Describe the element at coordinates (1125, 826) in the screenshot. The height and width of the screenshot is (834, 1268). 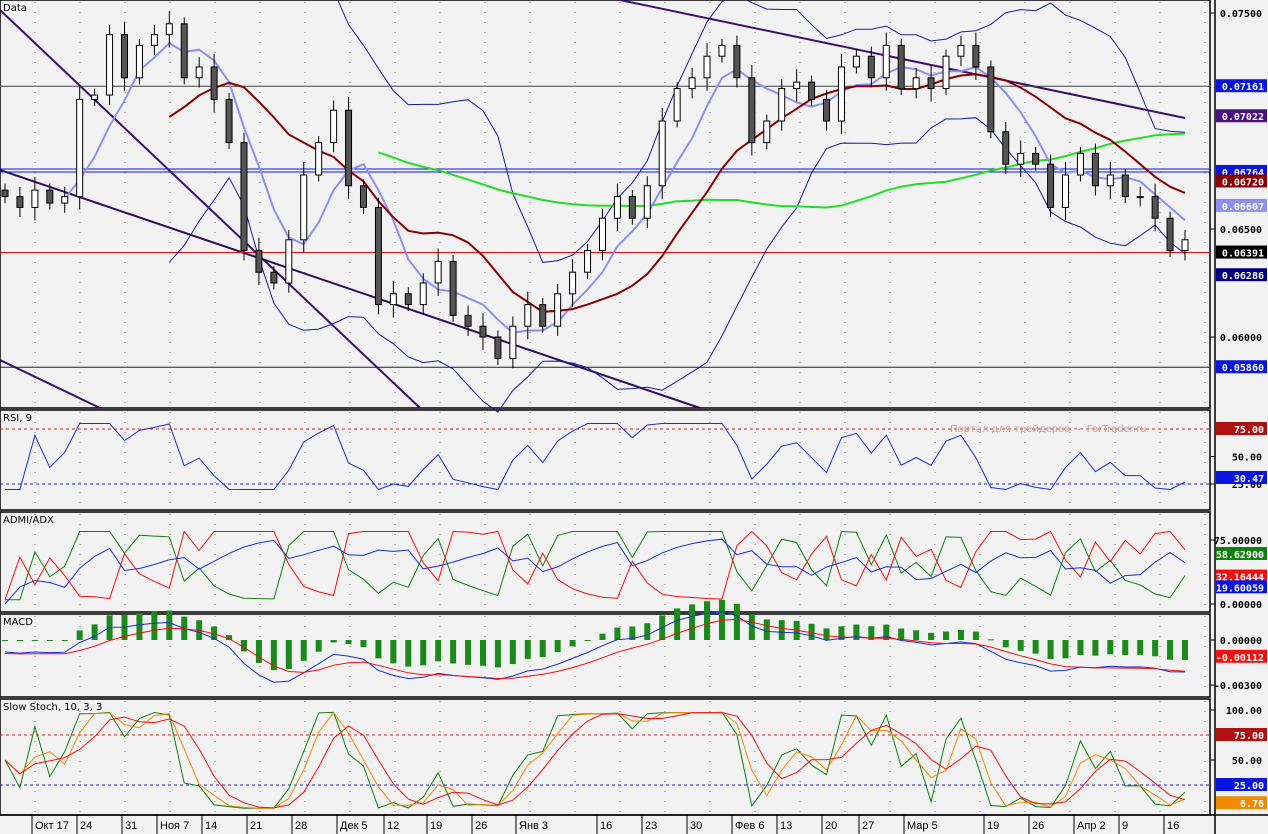
I see `x-axis-label: 9` at that location.